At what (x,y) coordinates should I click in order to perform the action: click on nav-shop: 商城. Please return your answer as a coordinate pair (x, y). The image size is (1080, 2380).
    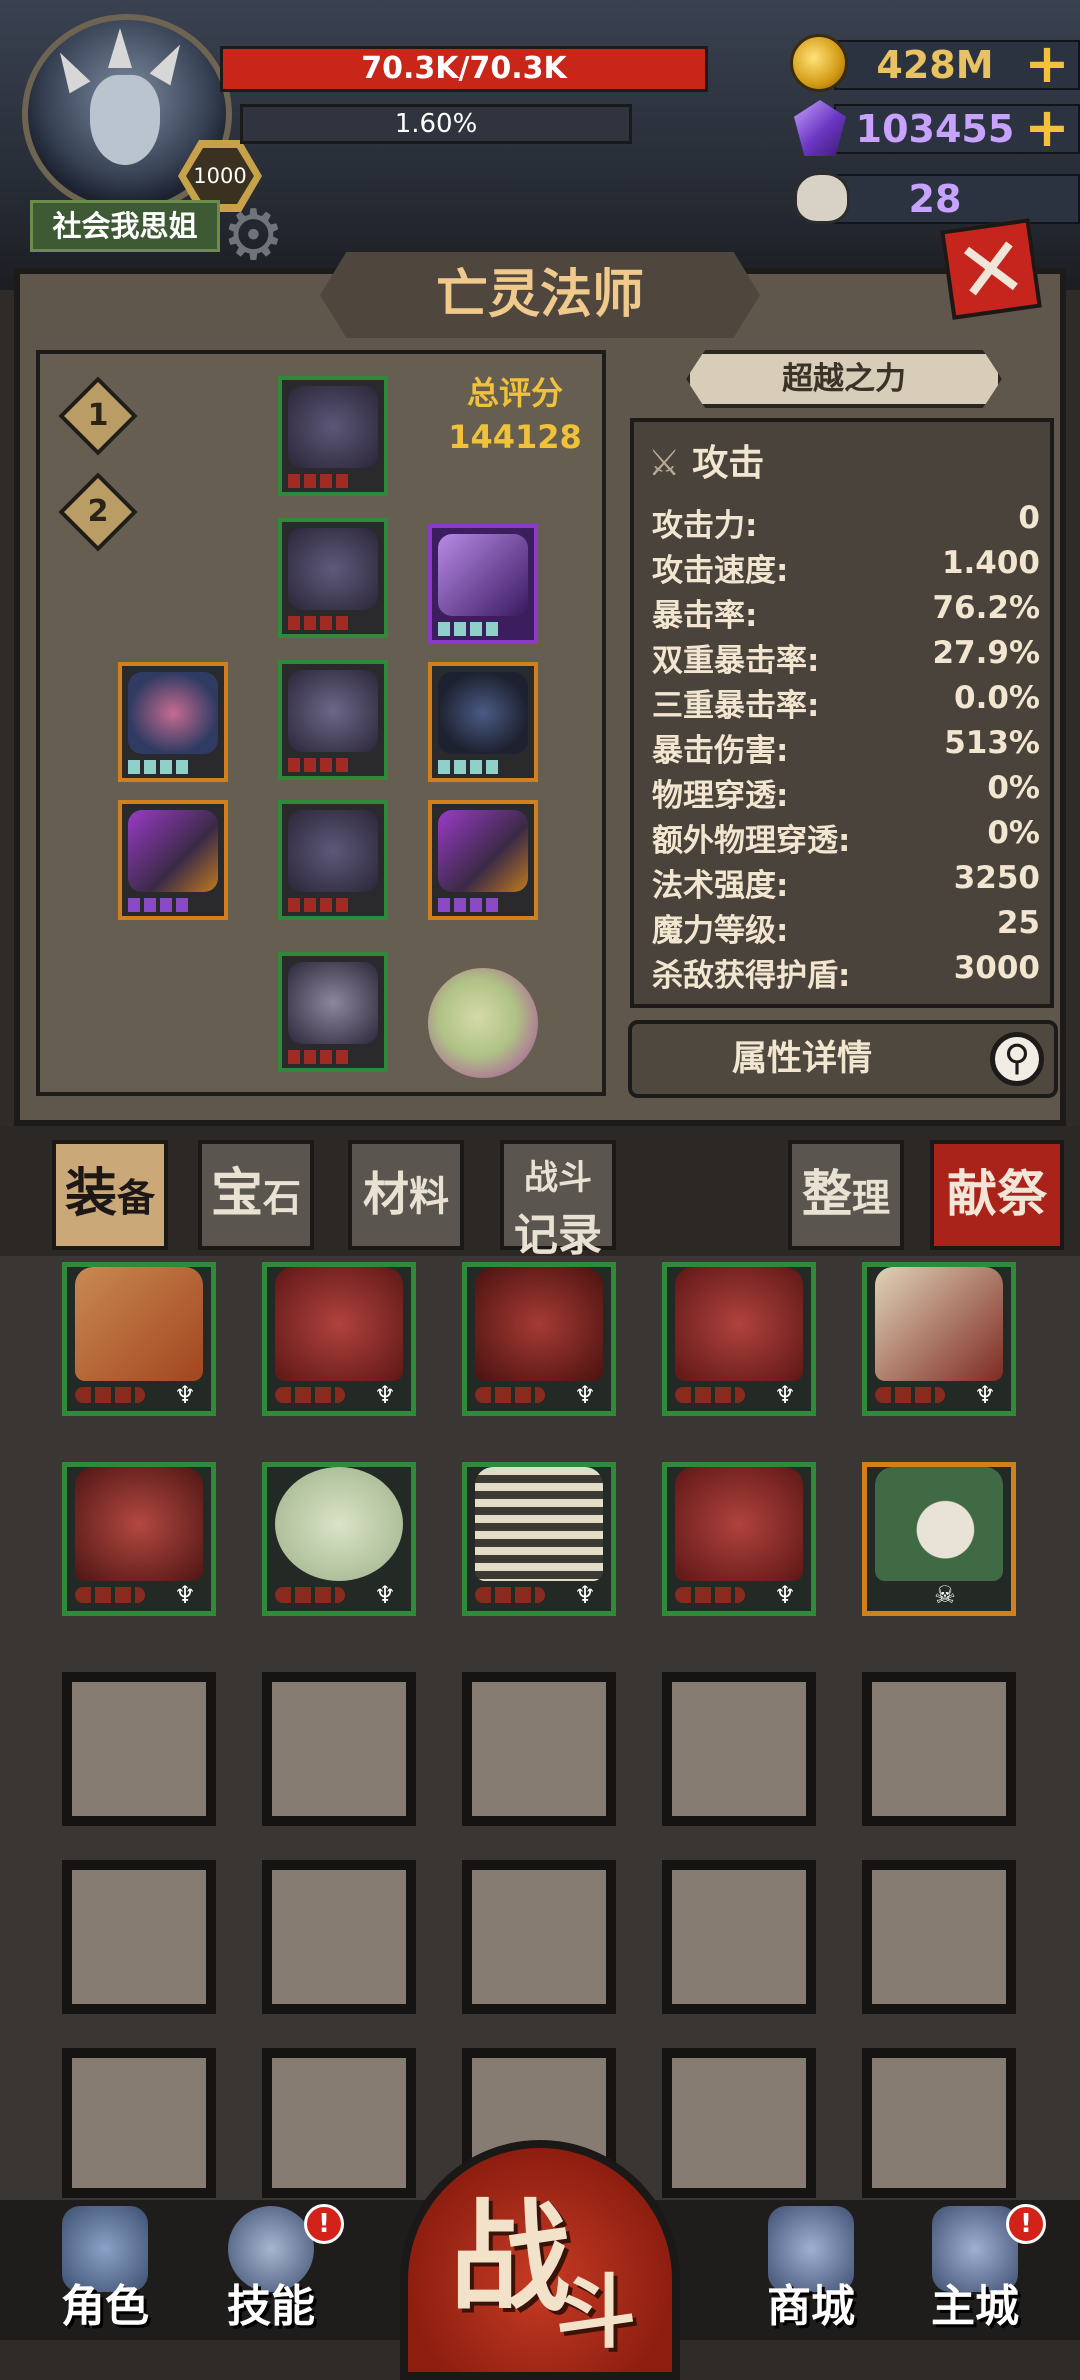
    Looking at the image, I should click on (811, 2270).